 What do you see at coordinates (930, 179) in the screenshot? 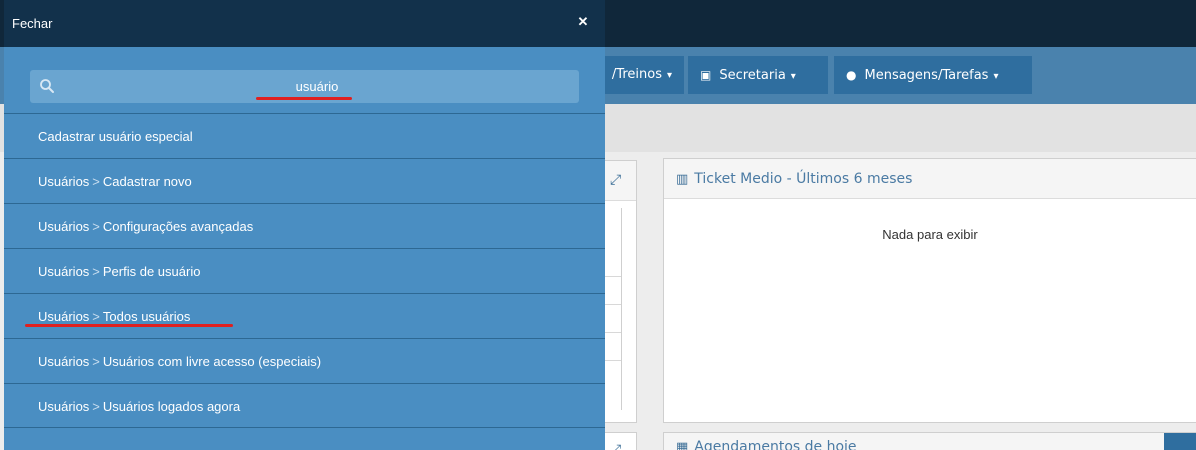
I see `ticket-medio-header: ▥ Ticket Medio - Últimos 6 meses` at bounding box center [930, 179].